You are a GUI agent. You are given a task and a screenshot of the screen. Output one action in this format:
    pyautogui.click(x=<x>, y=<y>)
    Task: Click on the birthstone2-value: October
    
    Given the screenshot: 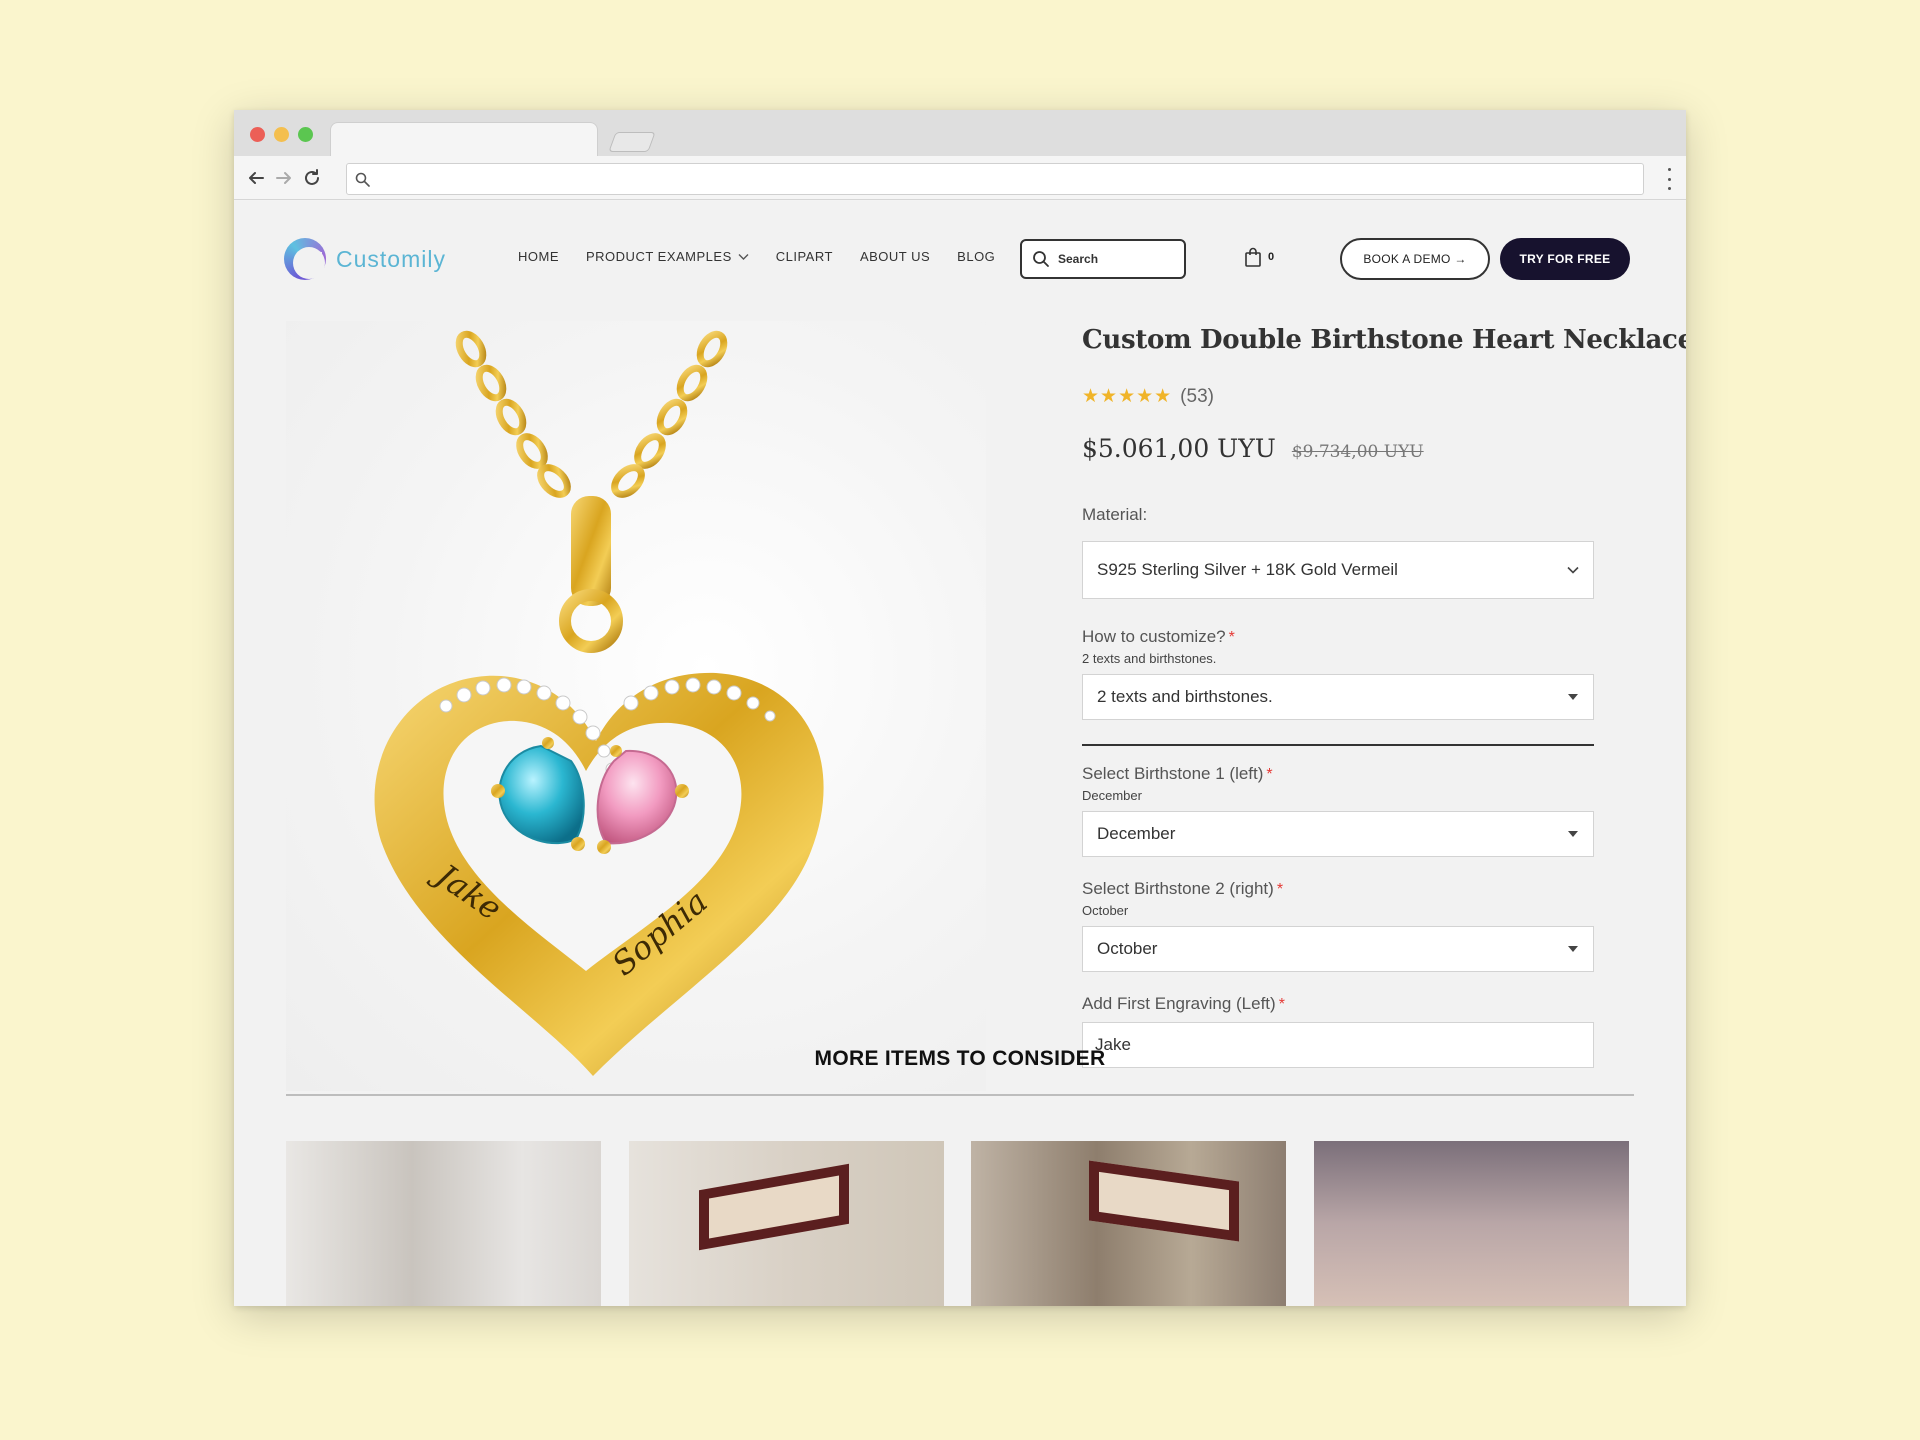 What is the action you would take?
    pyautogui.click(x=1127, y=948)
    